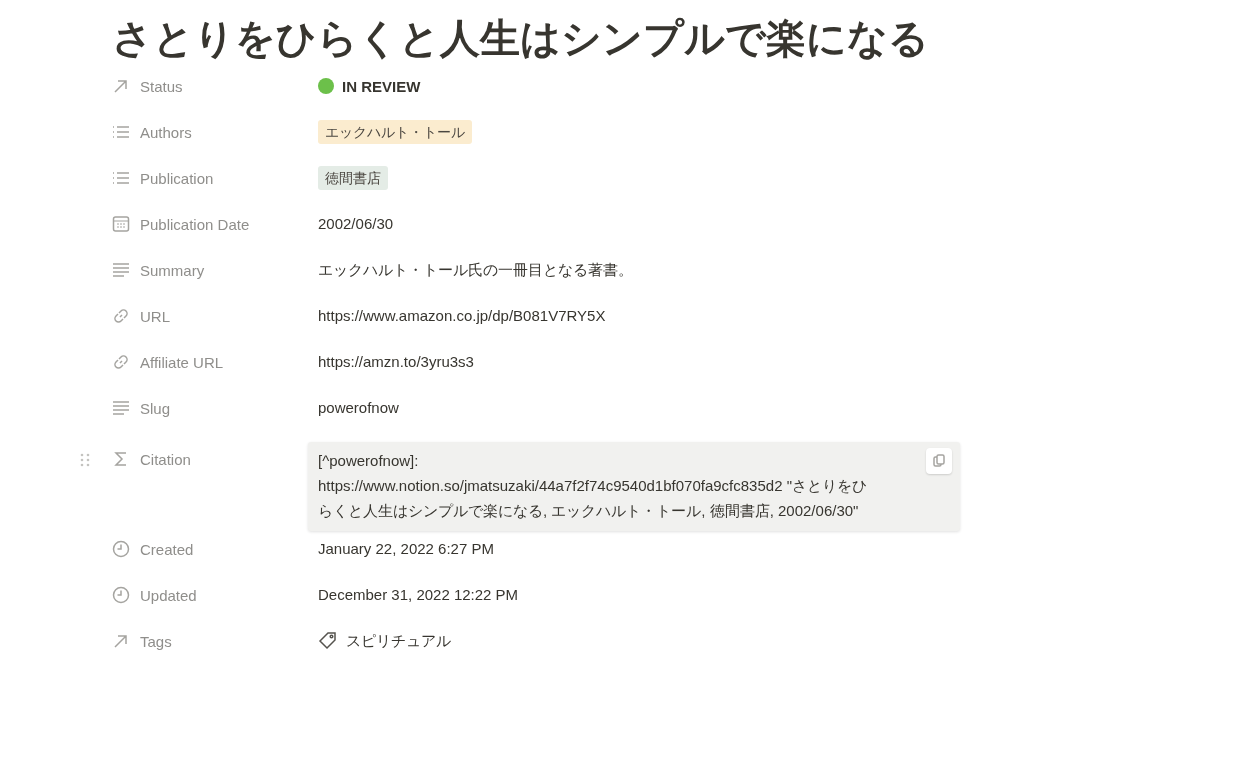 This screenshot has height=758, width=1248. What do you see at coordinates (182, 362) in the screenshot?
I see `property-label: Affiliate URL` at bounding box center [182, 362].